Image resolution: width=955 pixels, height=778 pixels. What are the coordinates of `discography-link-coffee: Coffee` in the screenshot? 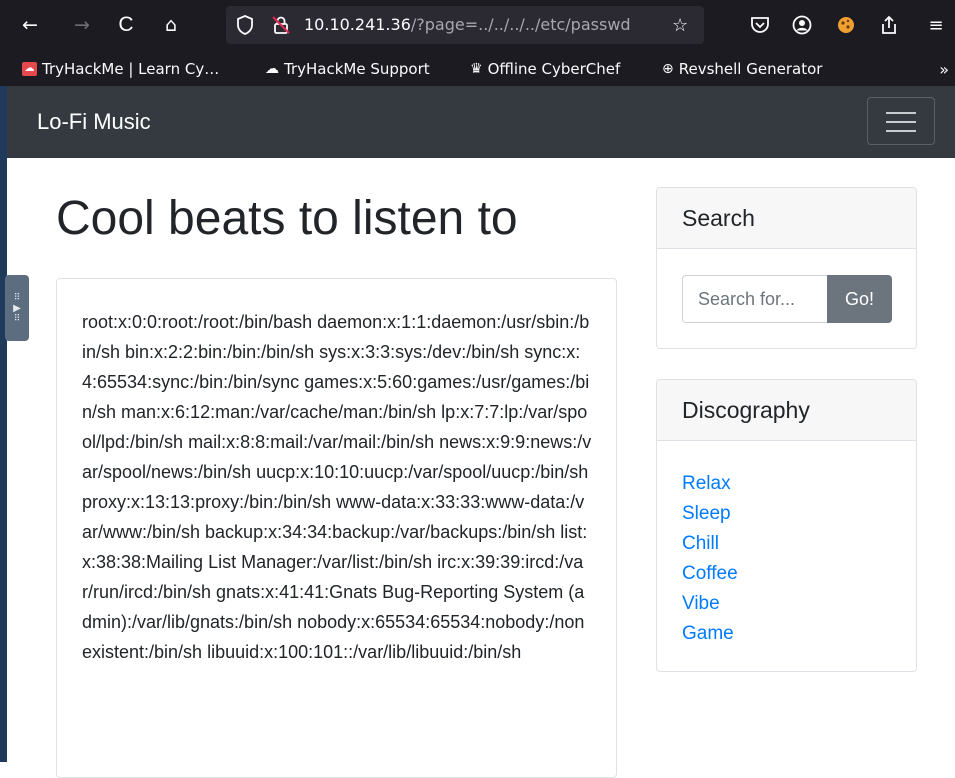 It's located at (710, 573).